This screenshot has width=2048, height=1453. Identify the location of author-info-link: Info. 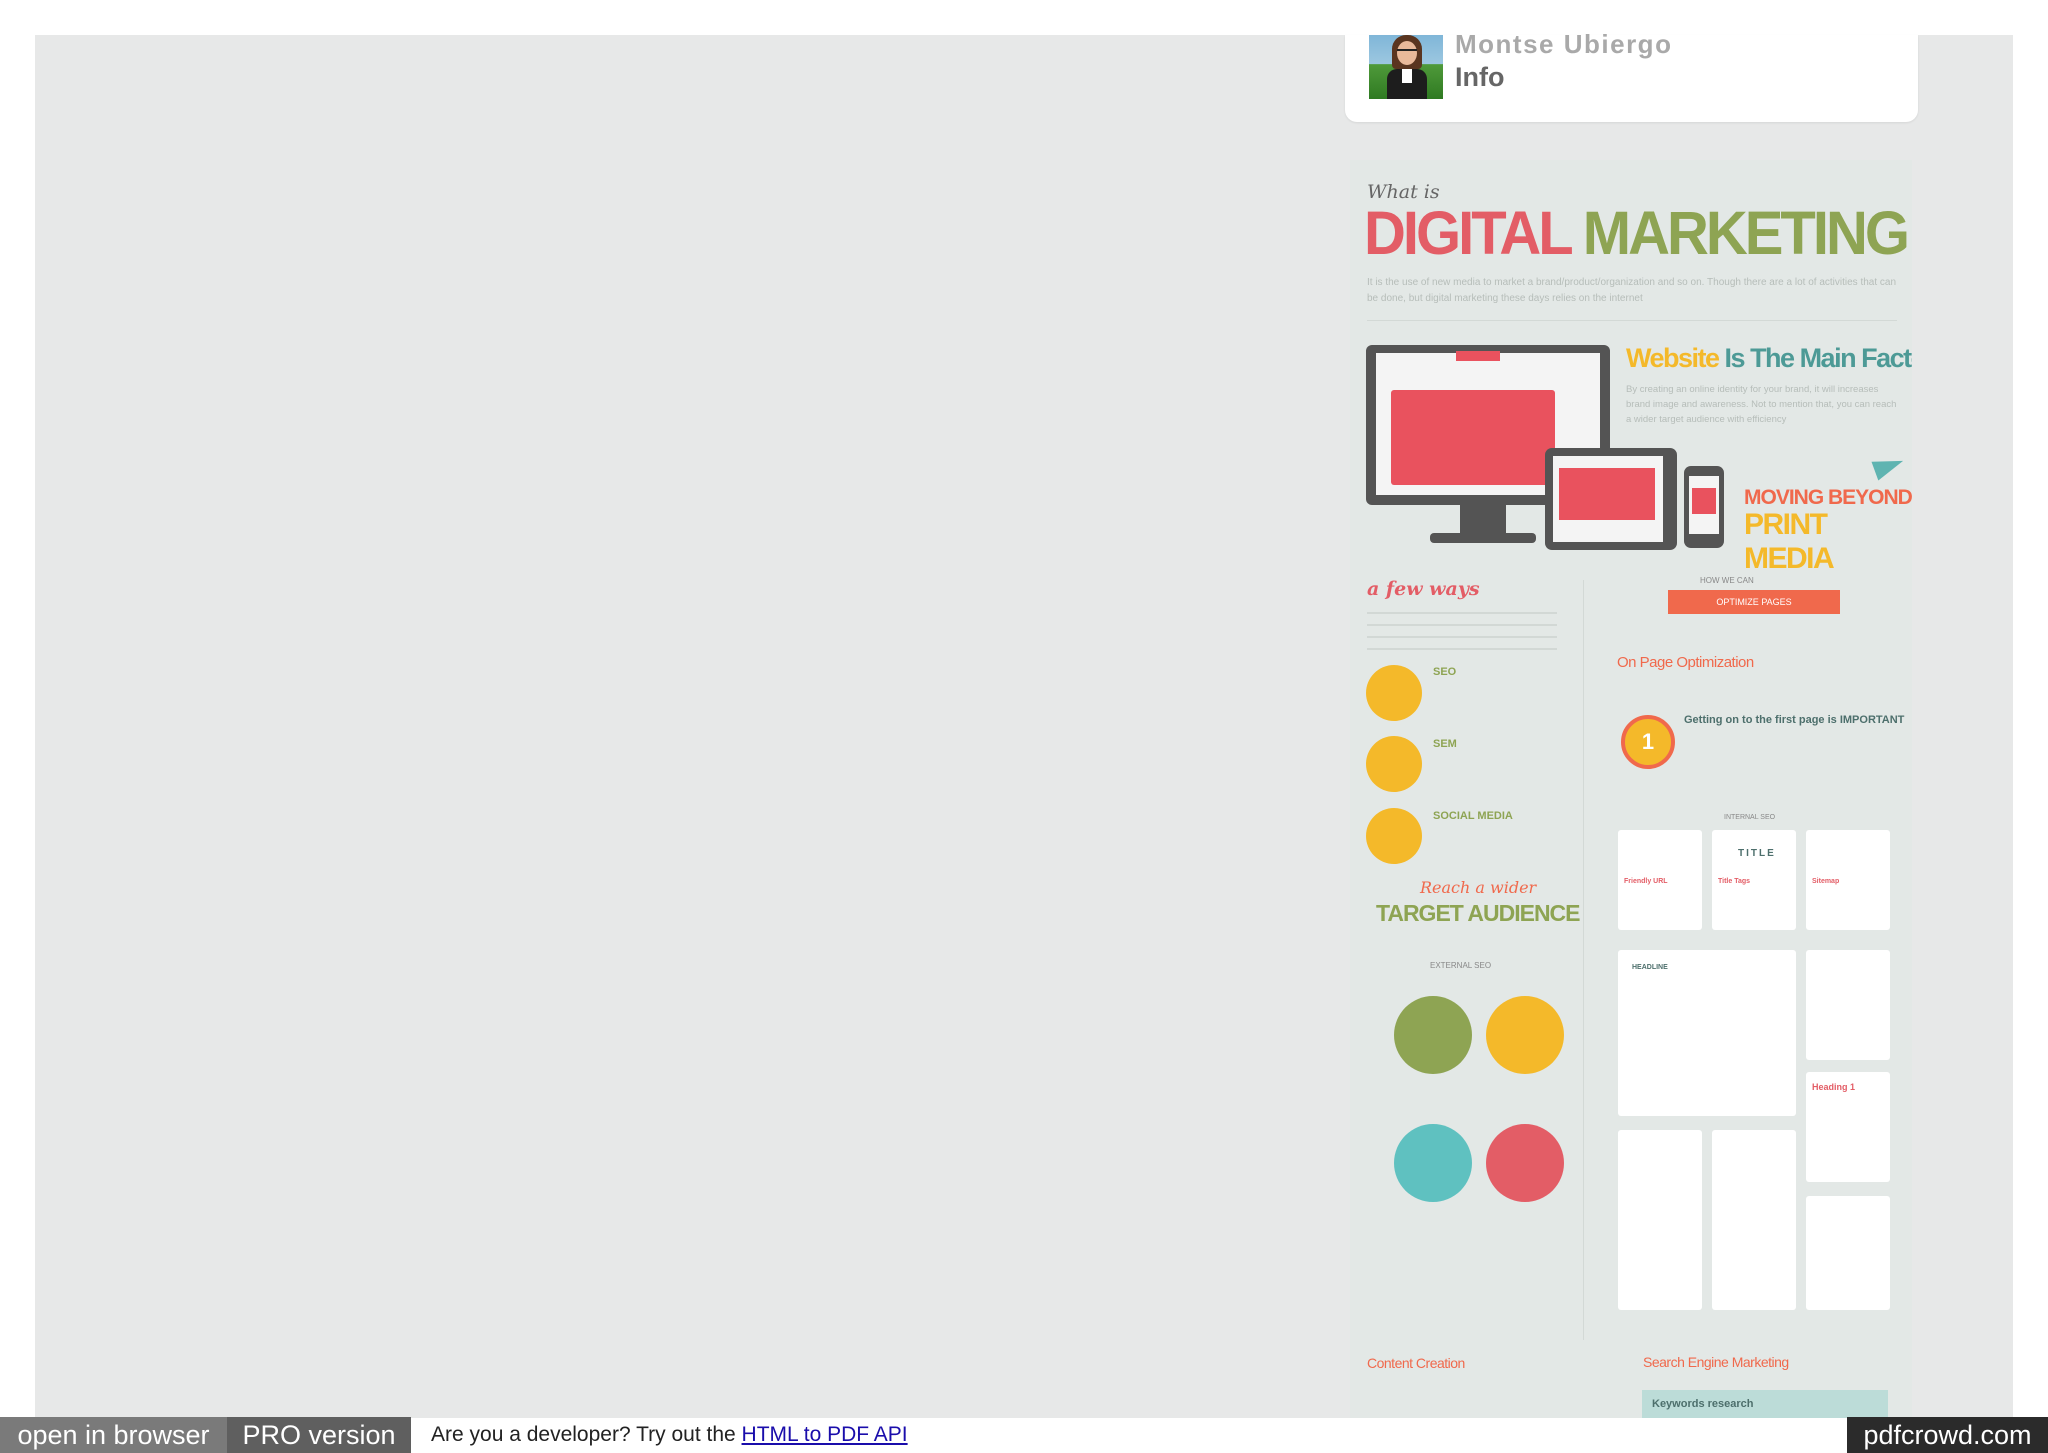
(1479, 77).